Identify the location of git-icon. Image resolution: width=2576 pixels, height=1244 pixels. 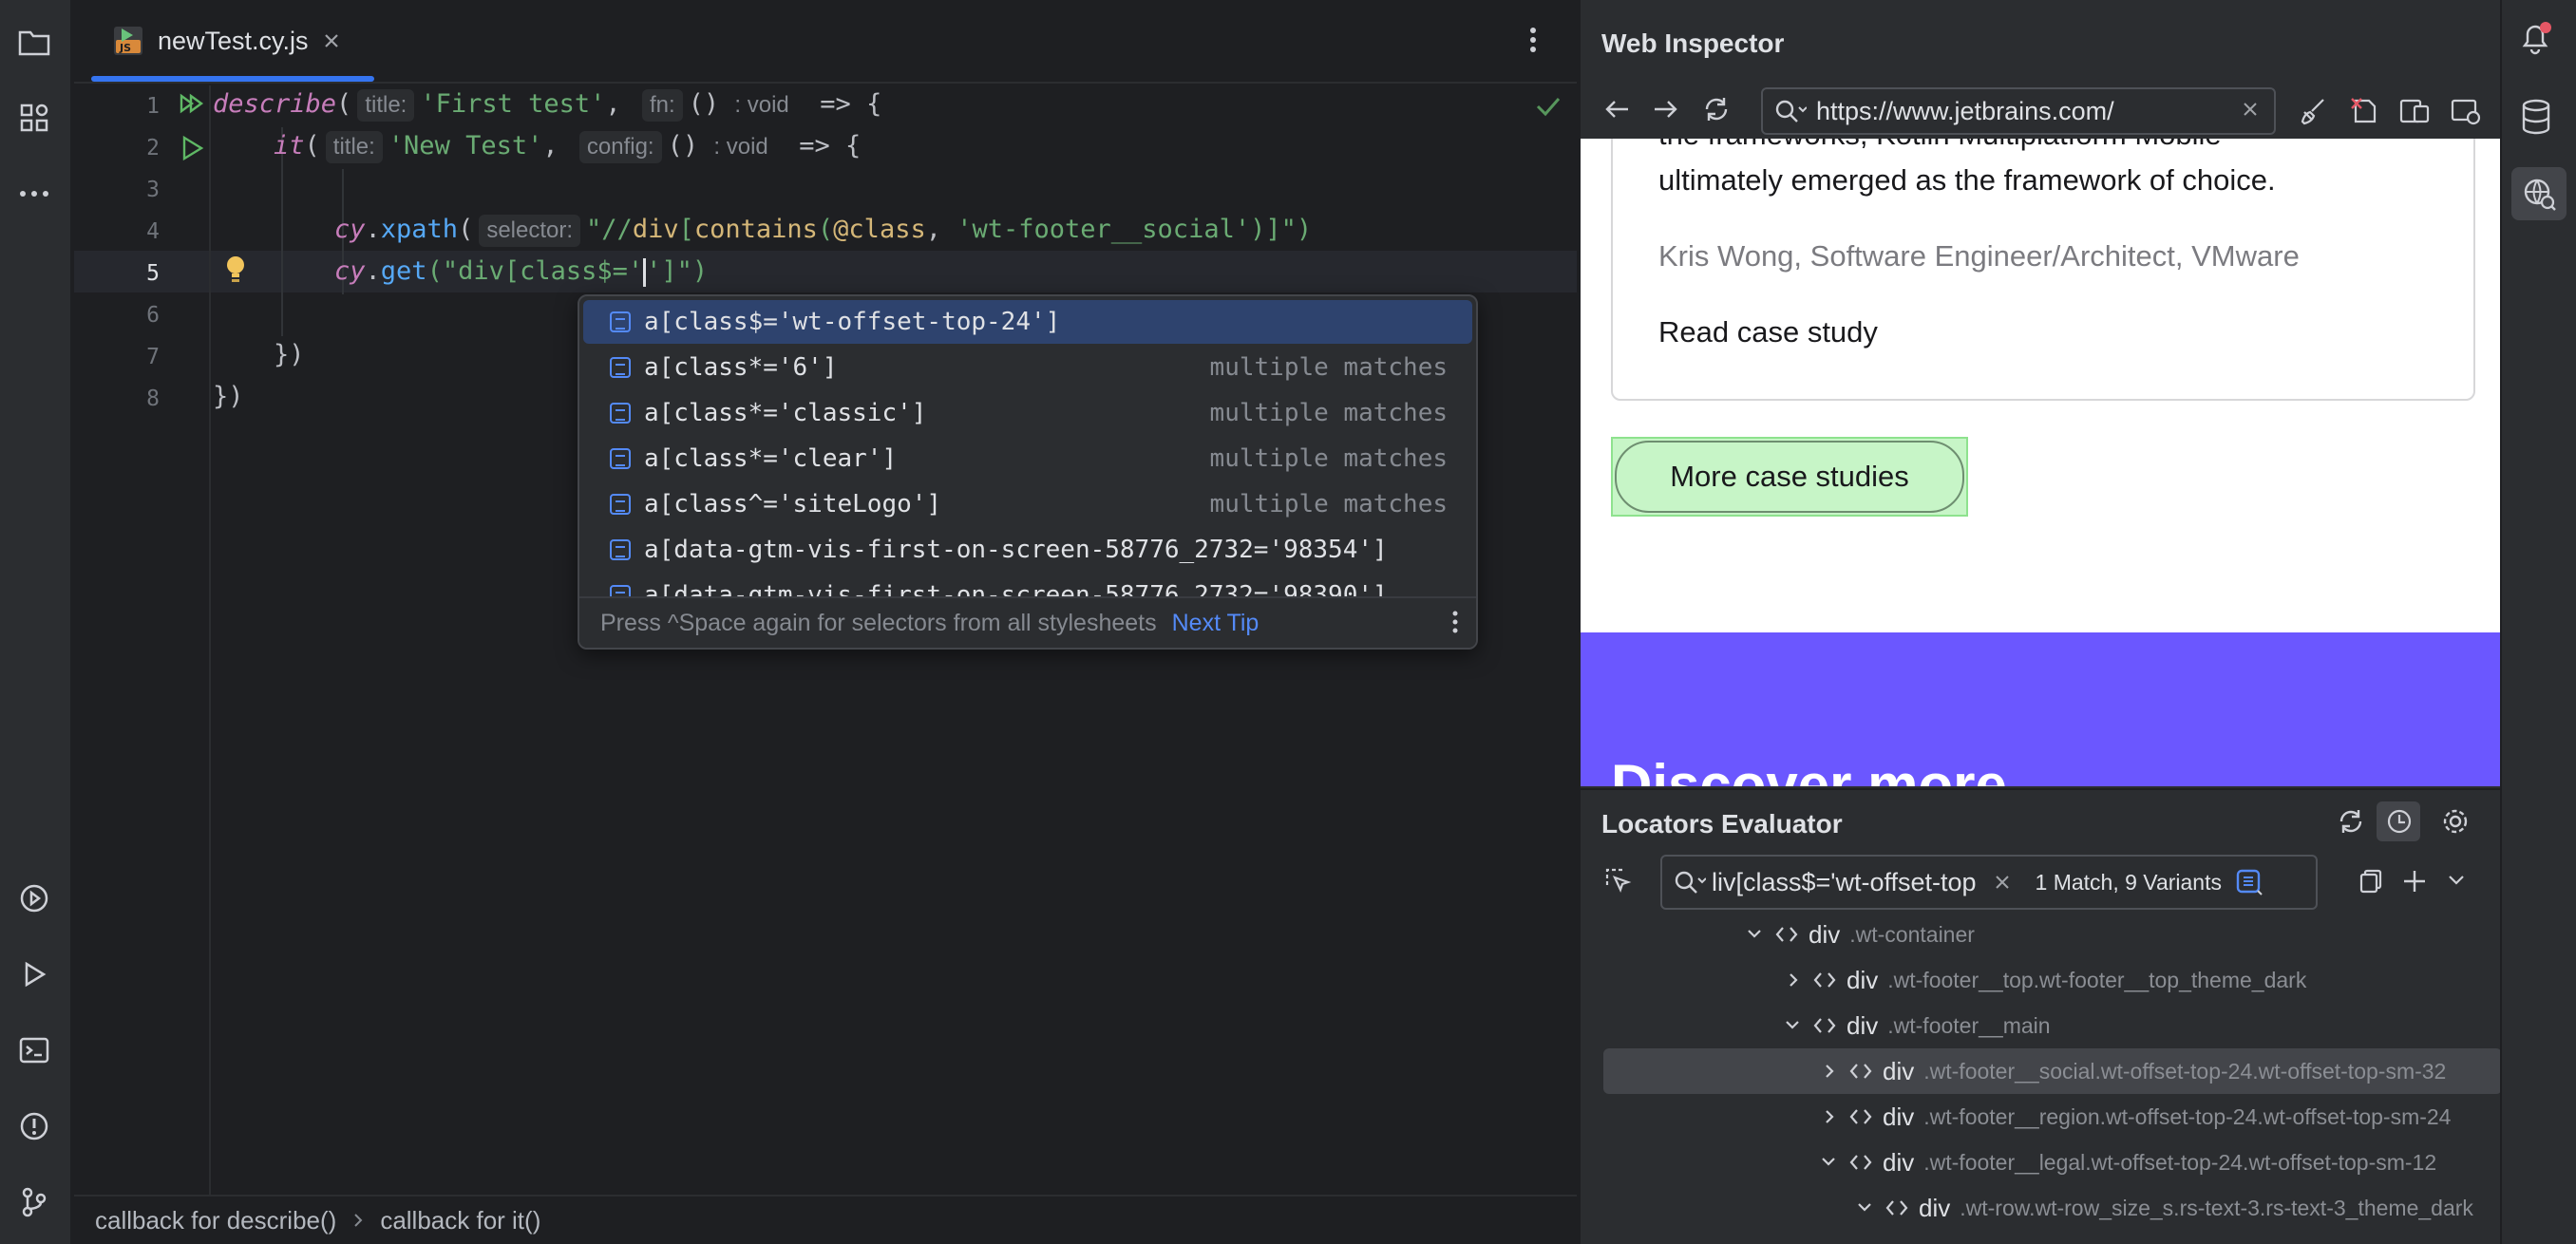
(34, 1202).